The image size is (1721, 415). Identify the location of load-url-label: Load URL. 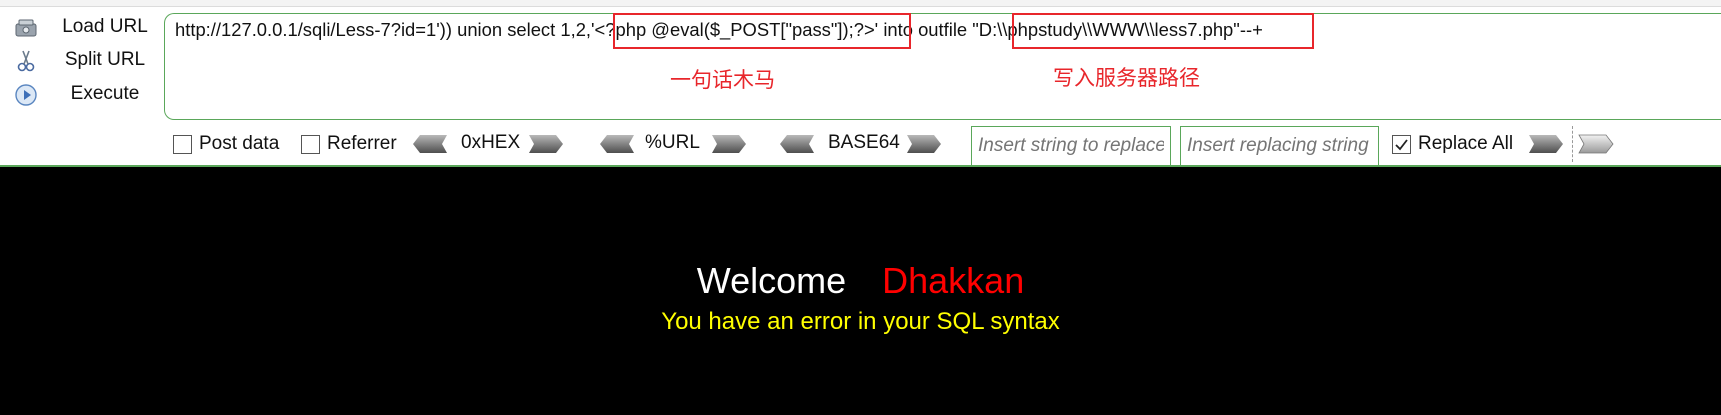
(105, 26).